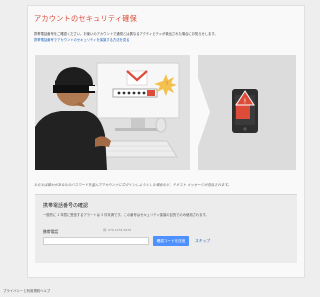  I want to click on warning-mark: !, so click(245, 102).